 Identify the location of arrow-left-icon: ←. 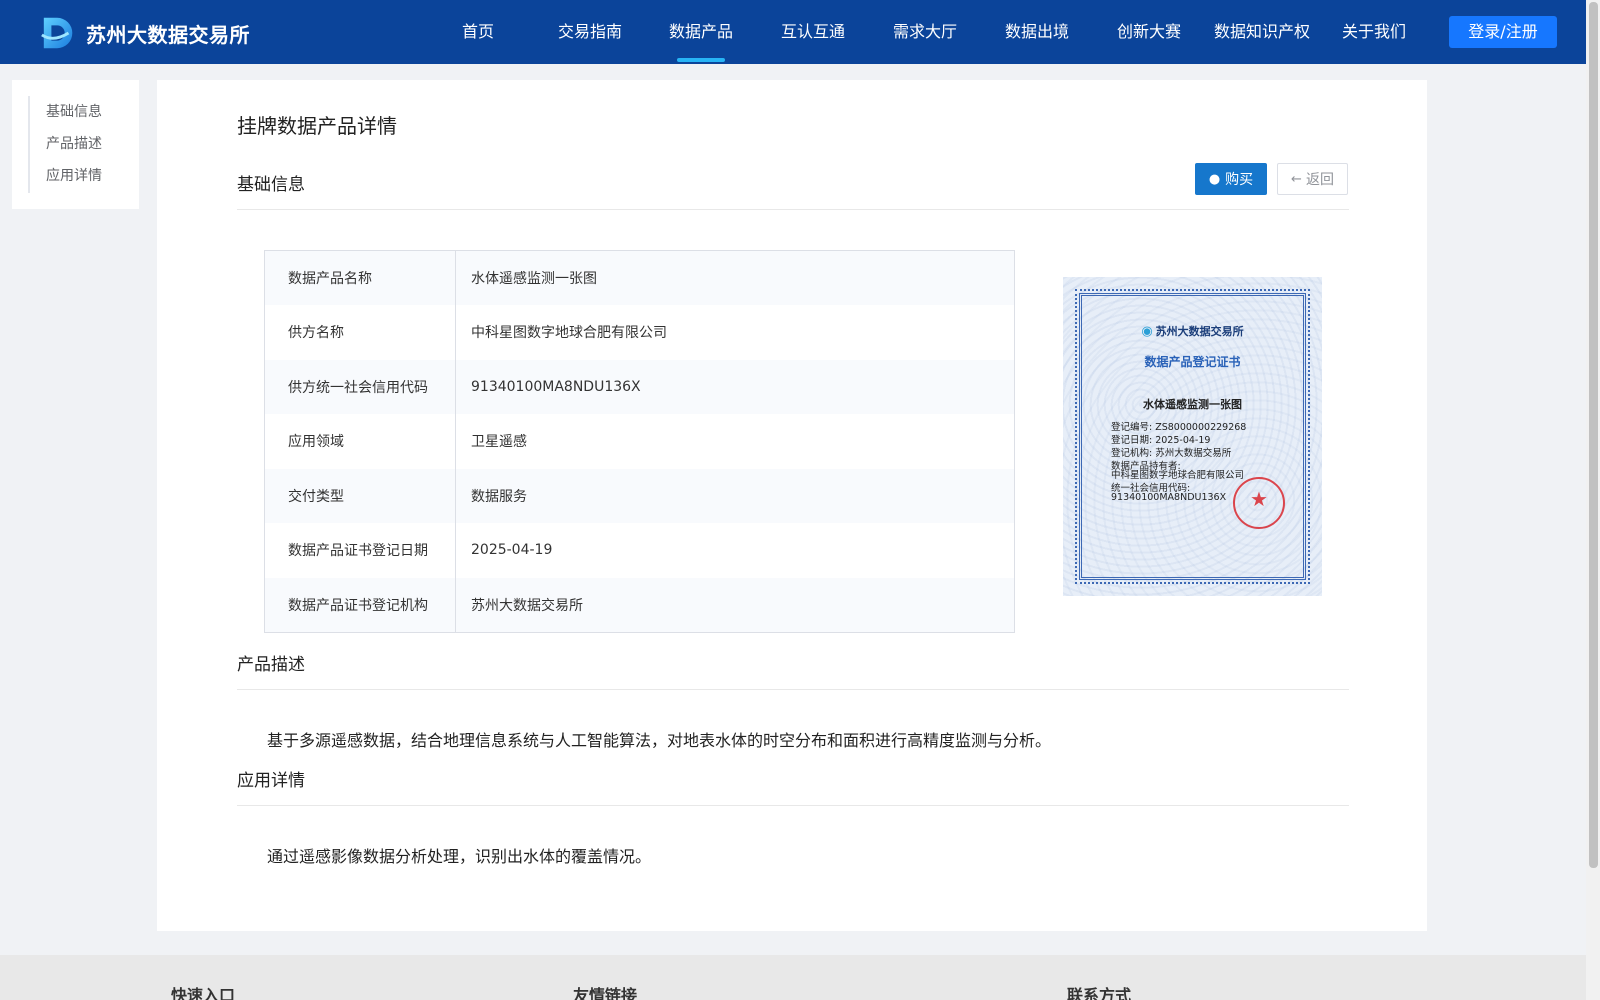
(1296, 179).